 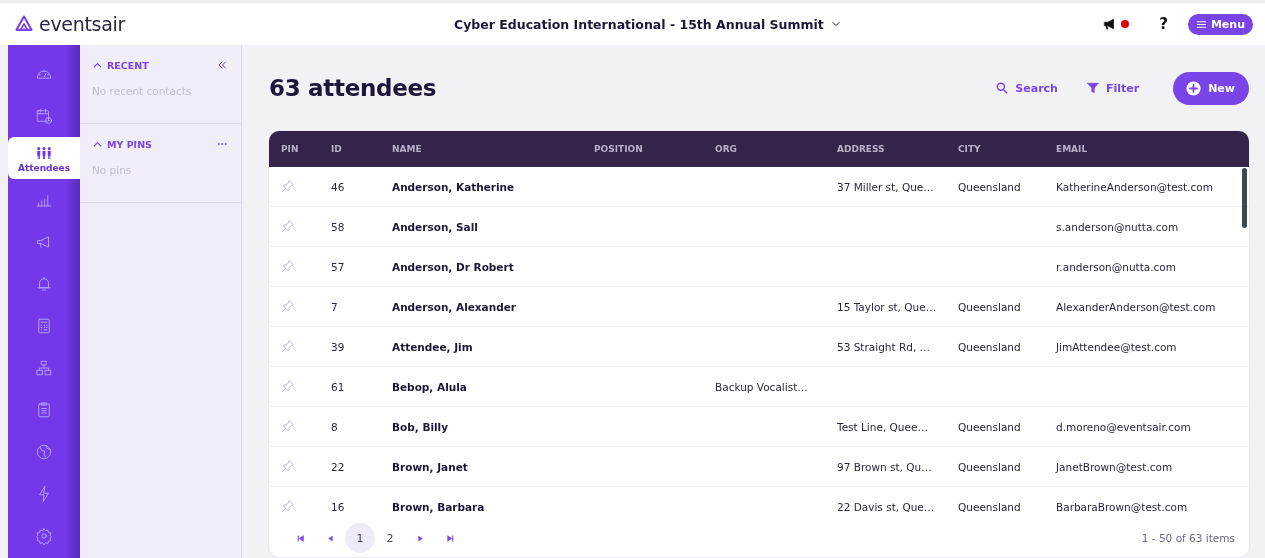 I want to click on table-cell: r.anderson@nutta.com, so click(x=1116, y=266).